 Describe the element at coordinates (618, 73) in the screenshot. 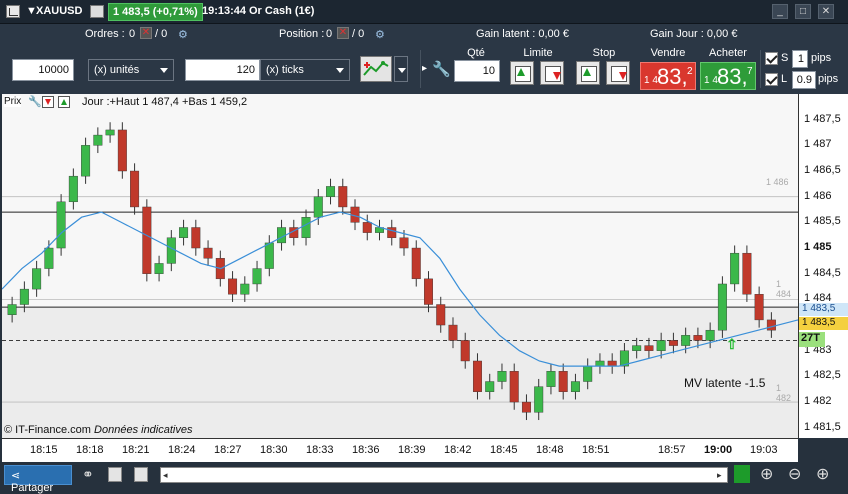

I see `stop-sell-button` at that location.